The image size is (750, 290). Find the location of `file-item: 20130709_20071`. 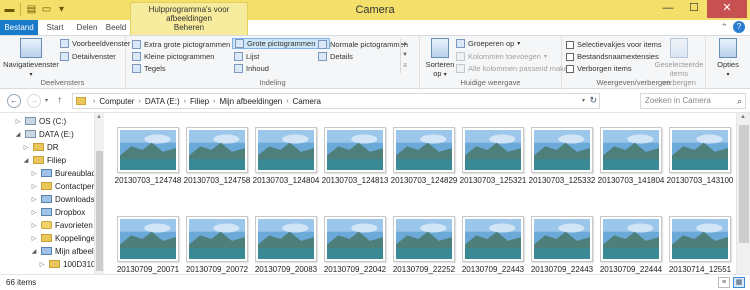

file-item: 20130709_20071 is located at coordinates (148, 245).